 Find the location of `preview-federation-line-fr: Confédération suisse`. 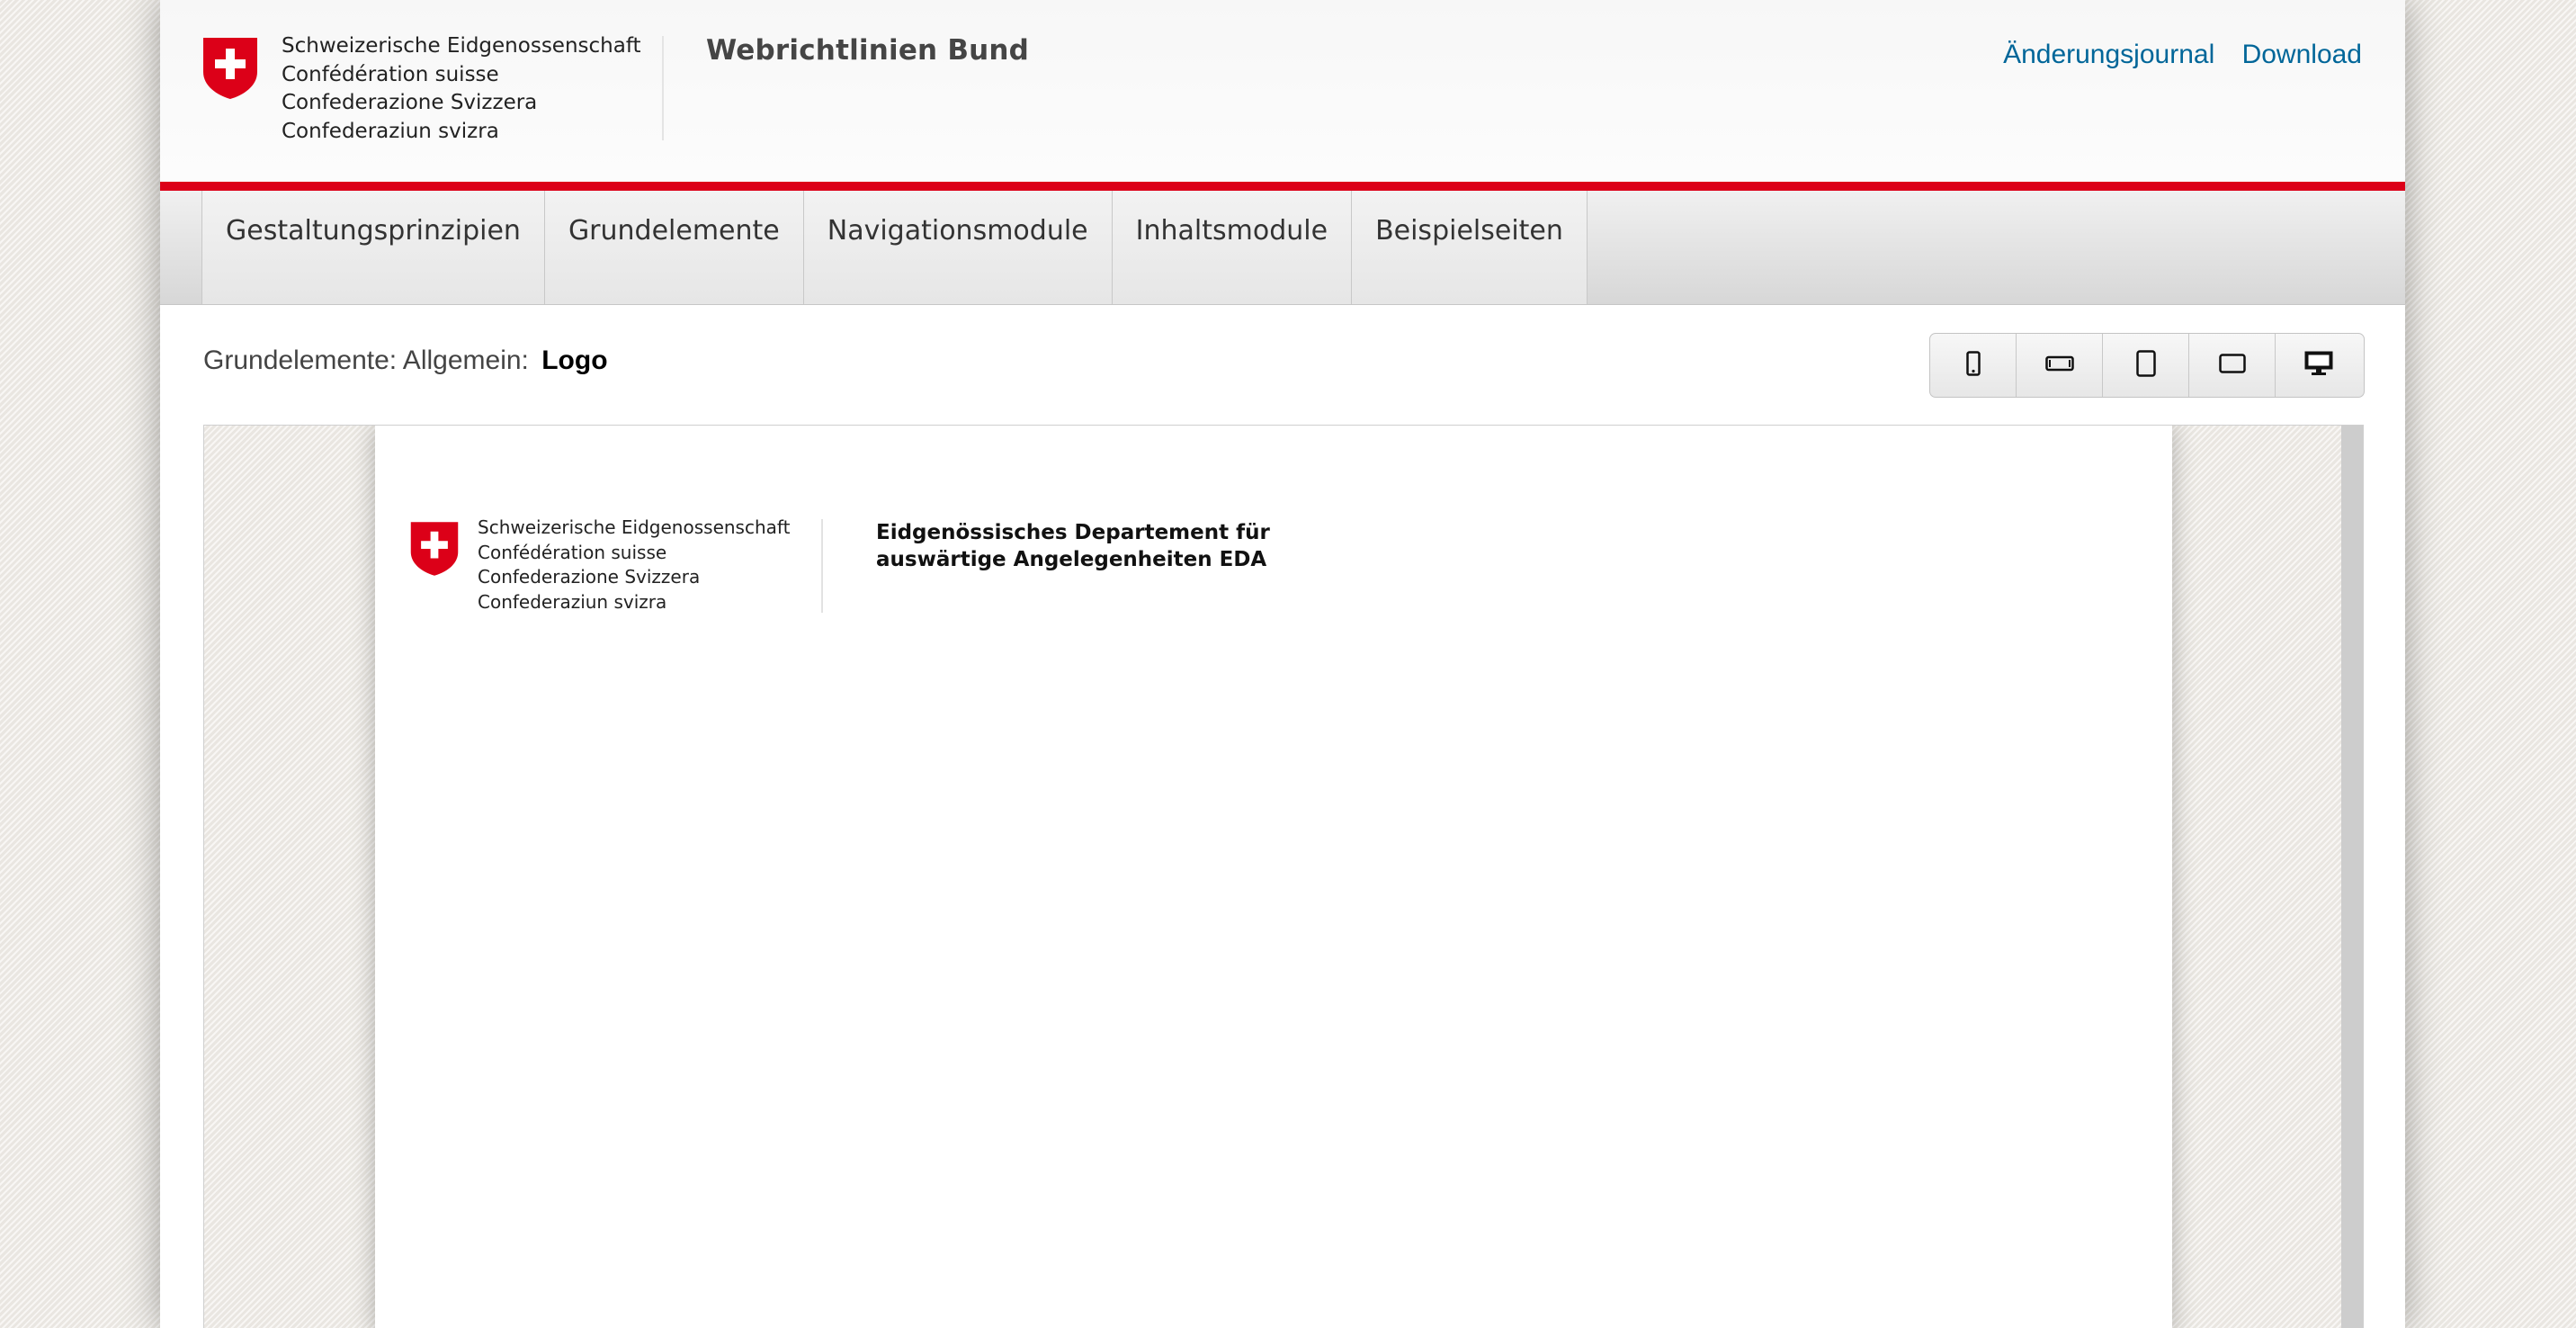

preview-federation-line-fr: Confédération suisse is located at coordinates (572, 552).